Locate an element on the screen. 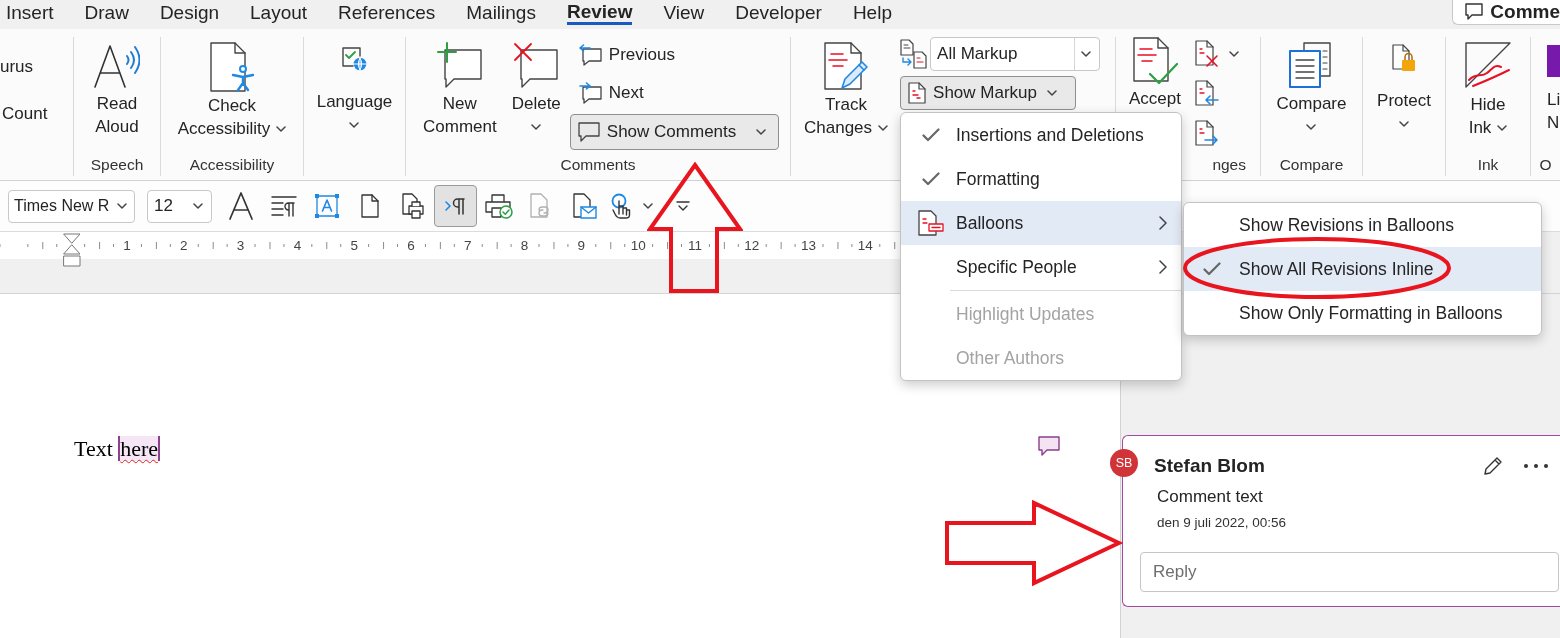 The image size is (1560, 638). track-changes-button: Track Changes is located at coordinates (846, 90).